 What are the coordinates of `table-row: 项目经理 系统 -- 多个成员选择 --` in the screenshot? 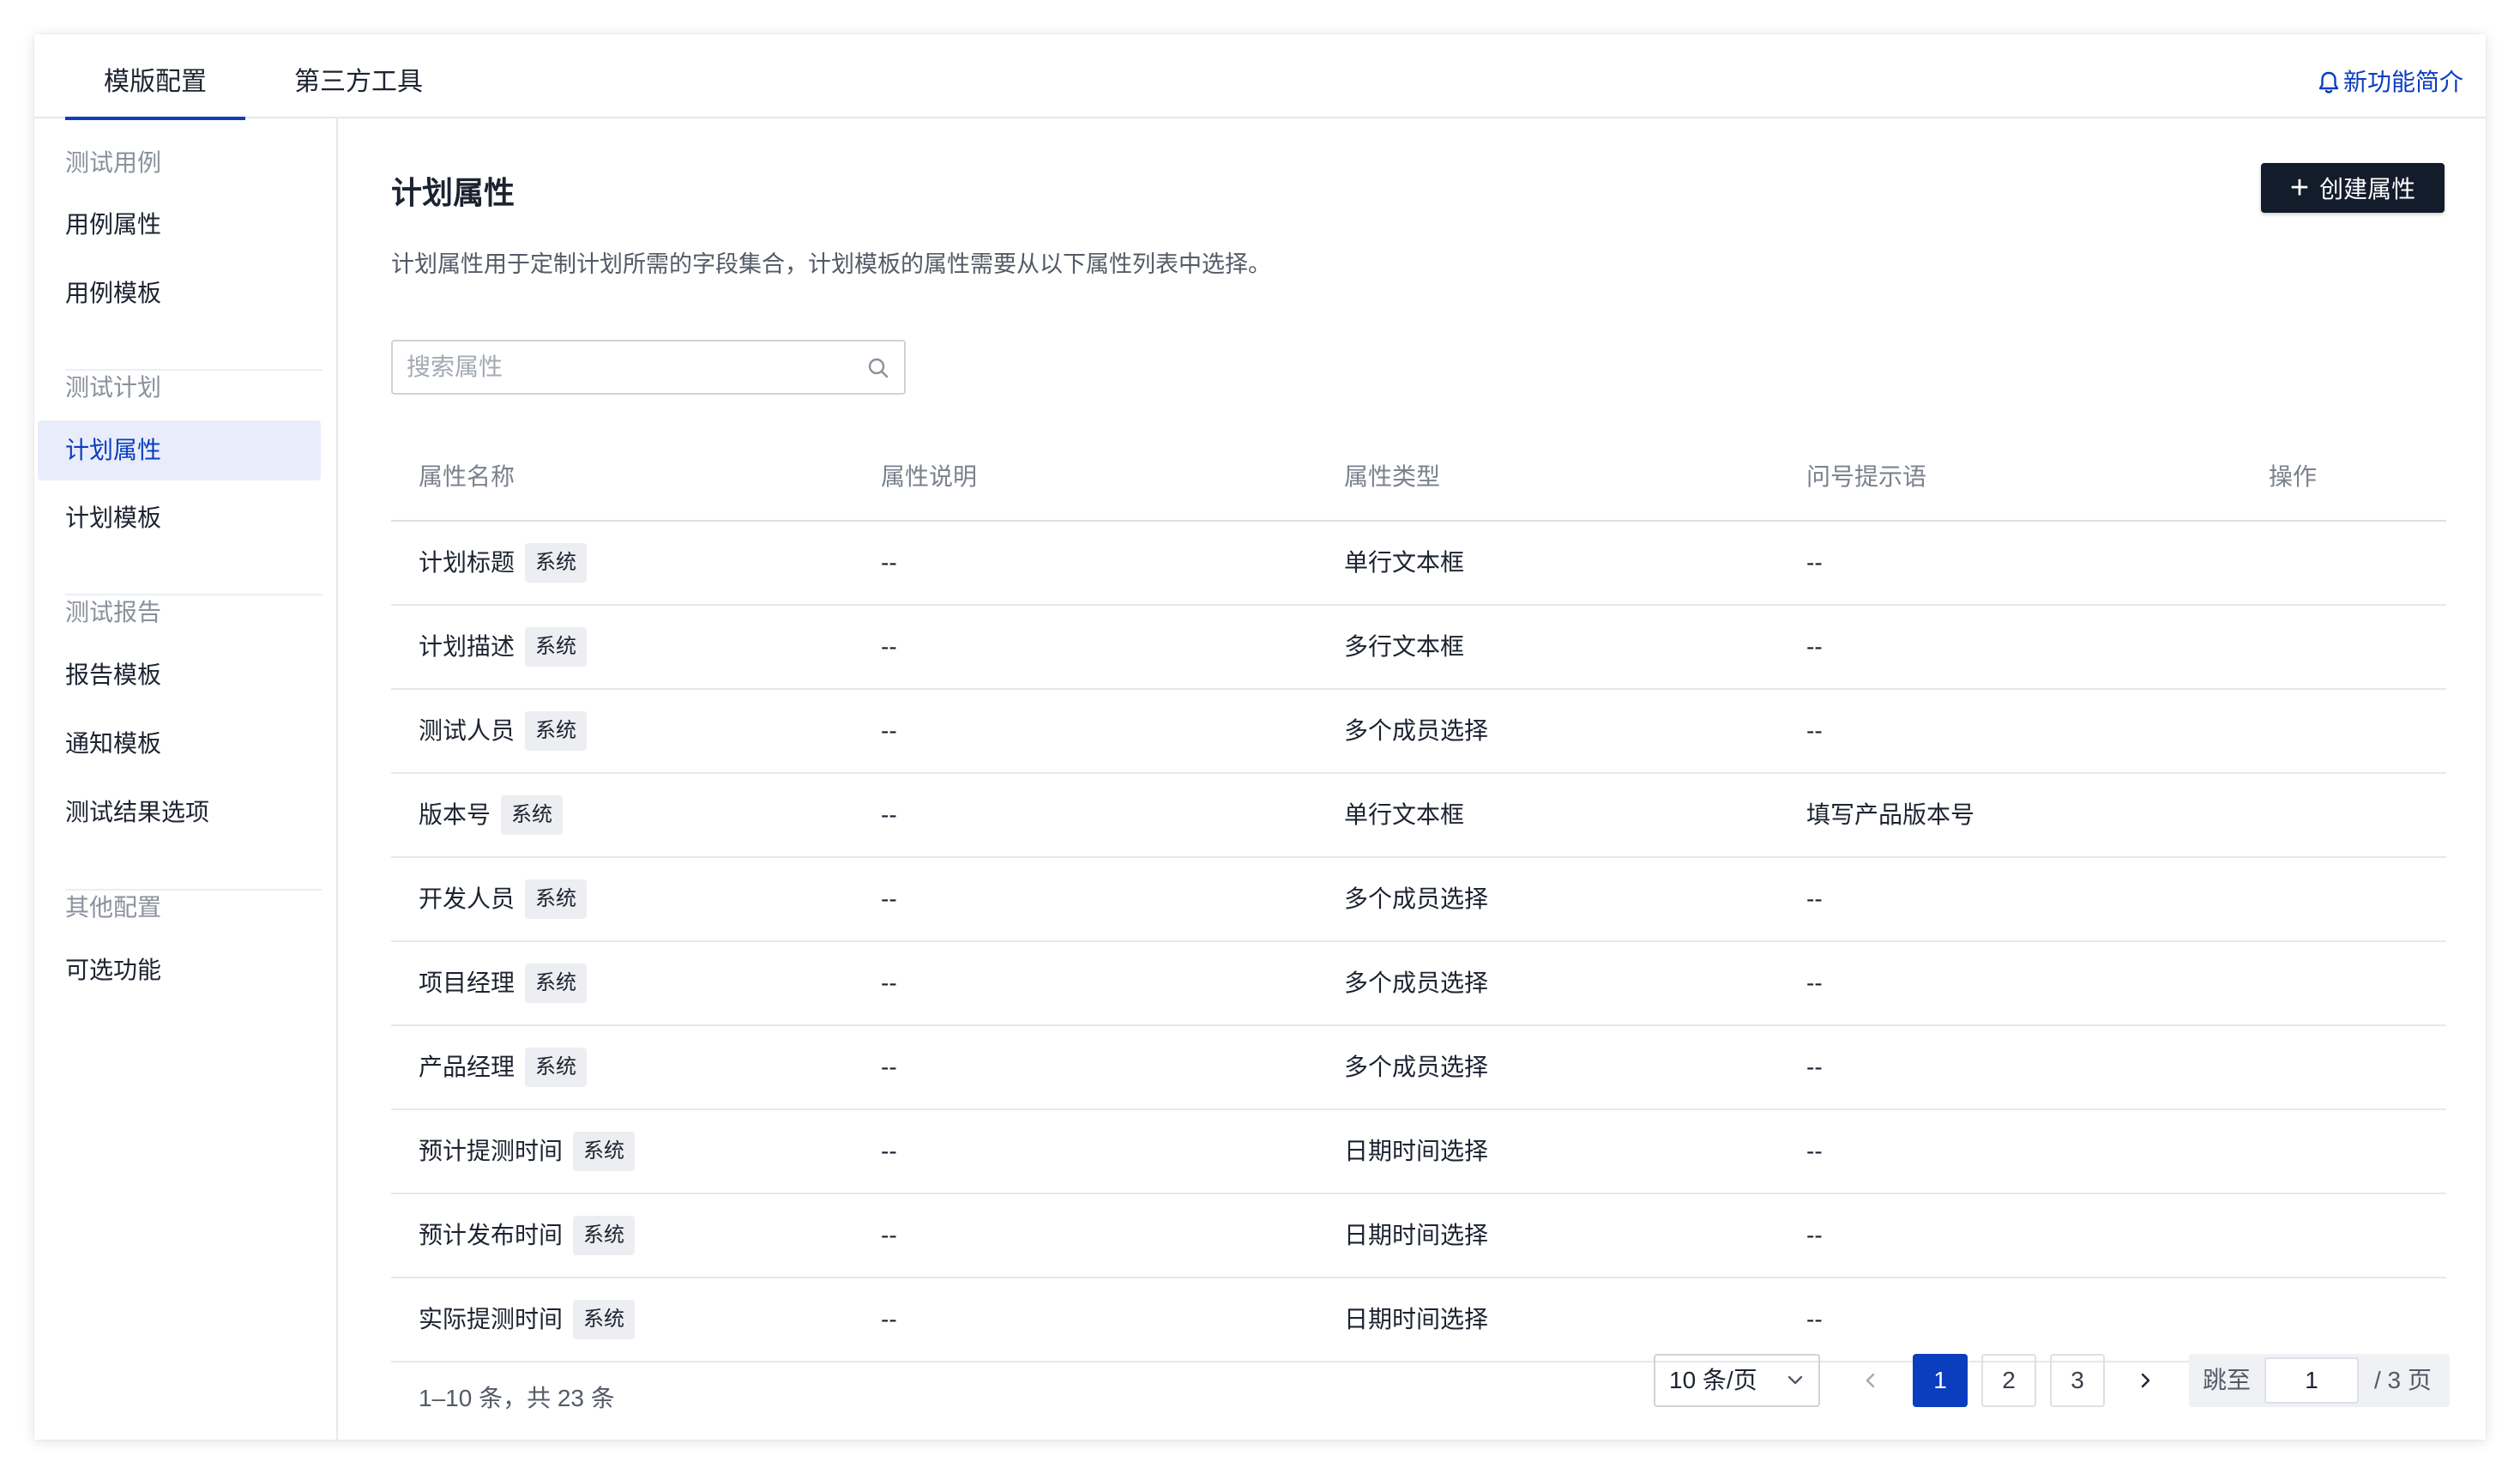 It's located at (1418, 984).